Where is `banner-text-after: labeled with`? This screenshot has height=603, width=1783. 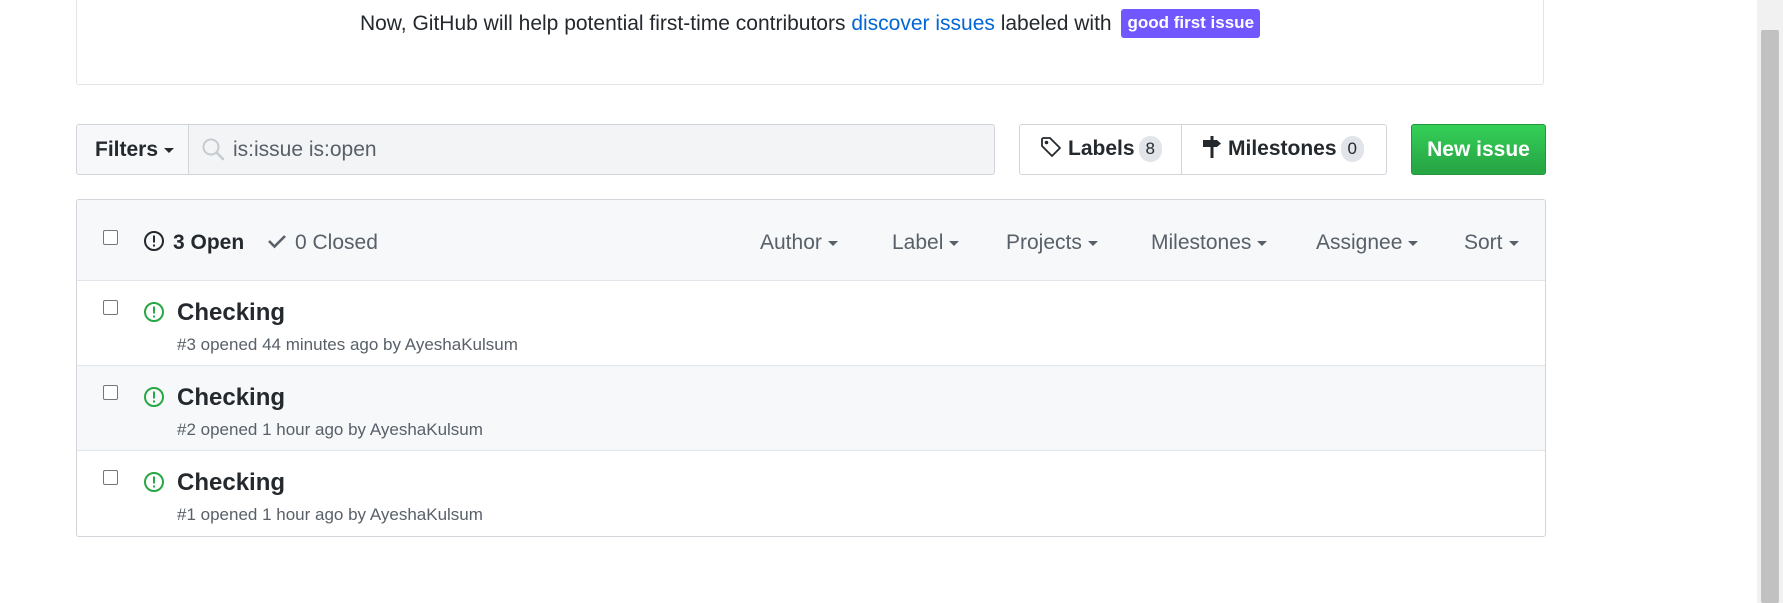
banner-text-after: labeled with is located at coordinates (1056, 23).